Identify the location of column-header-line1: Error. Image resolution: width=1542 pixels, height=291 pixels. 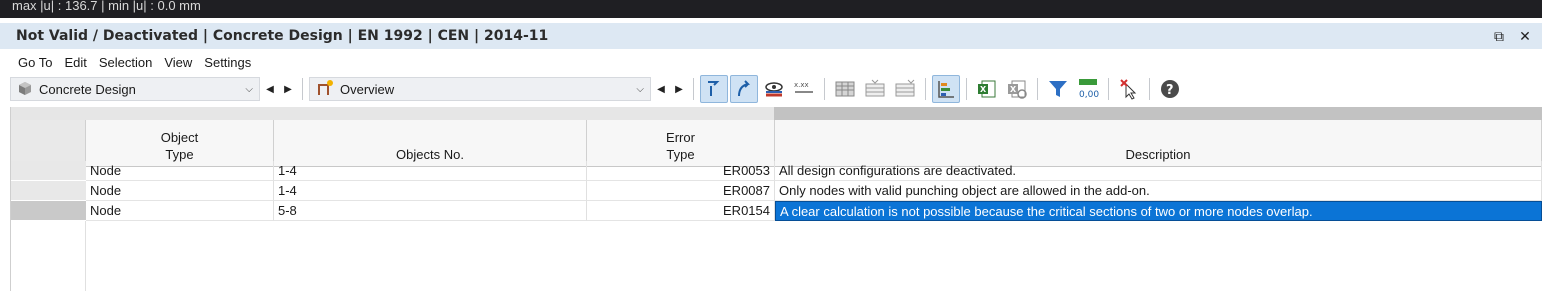
(680, 137).